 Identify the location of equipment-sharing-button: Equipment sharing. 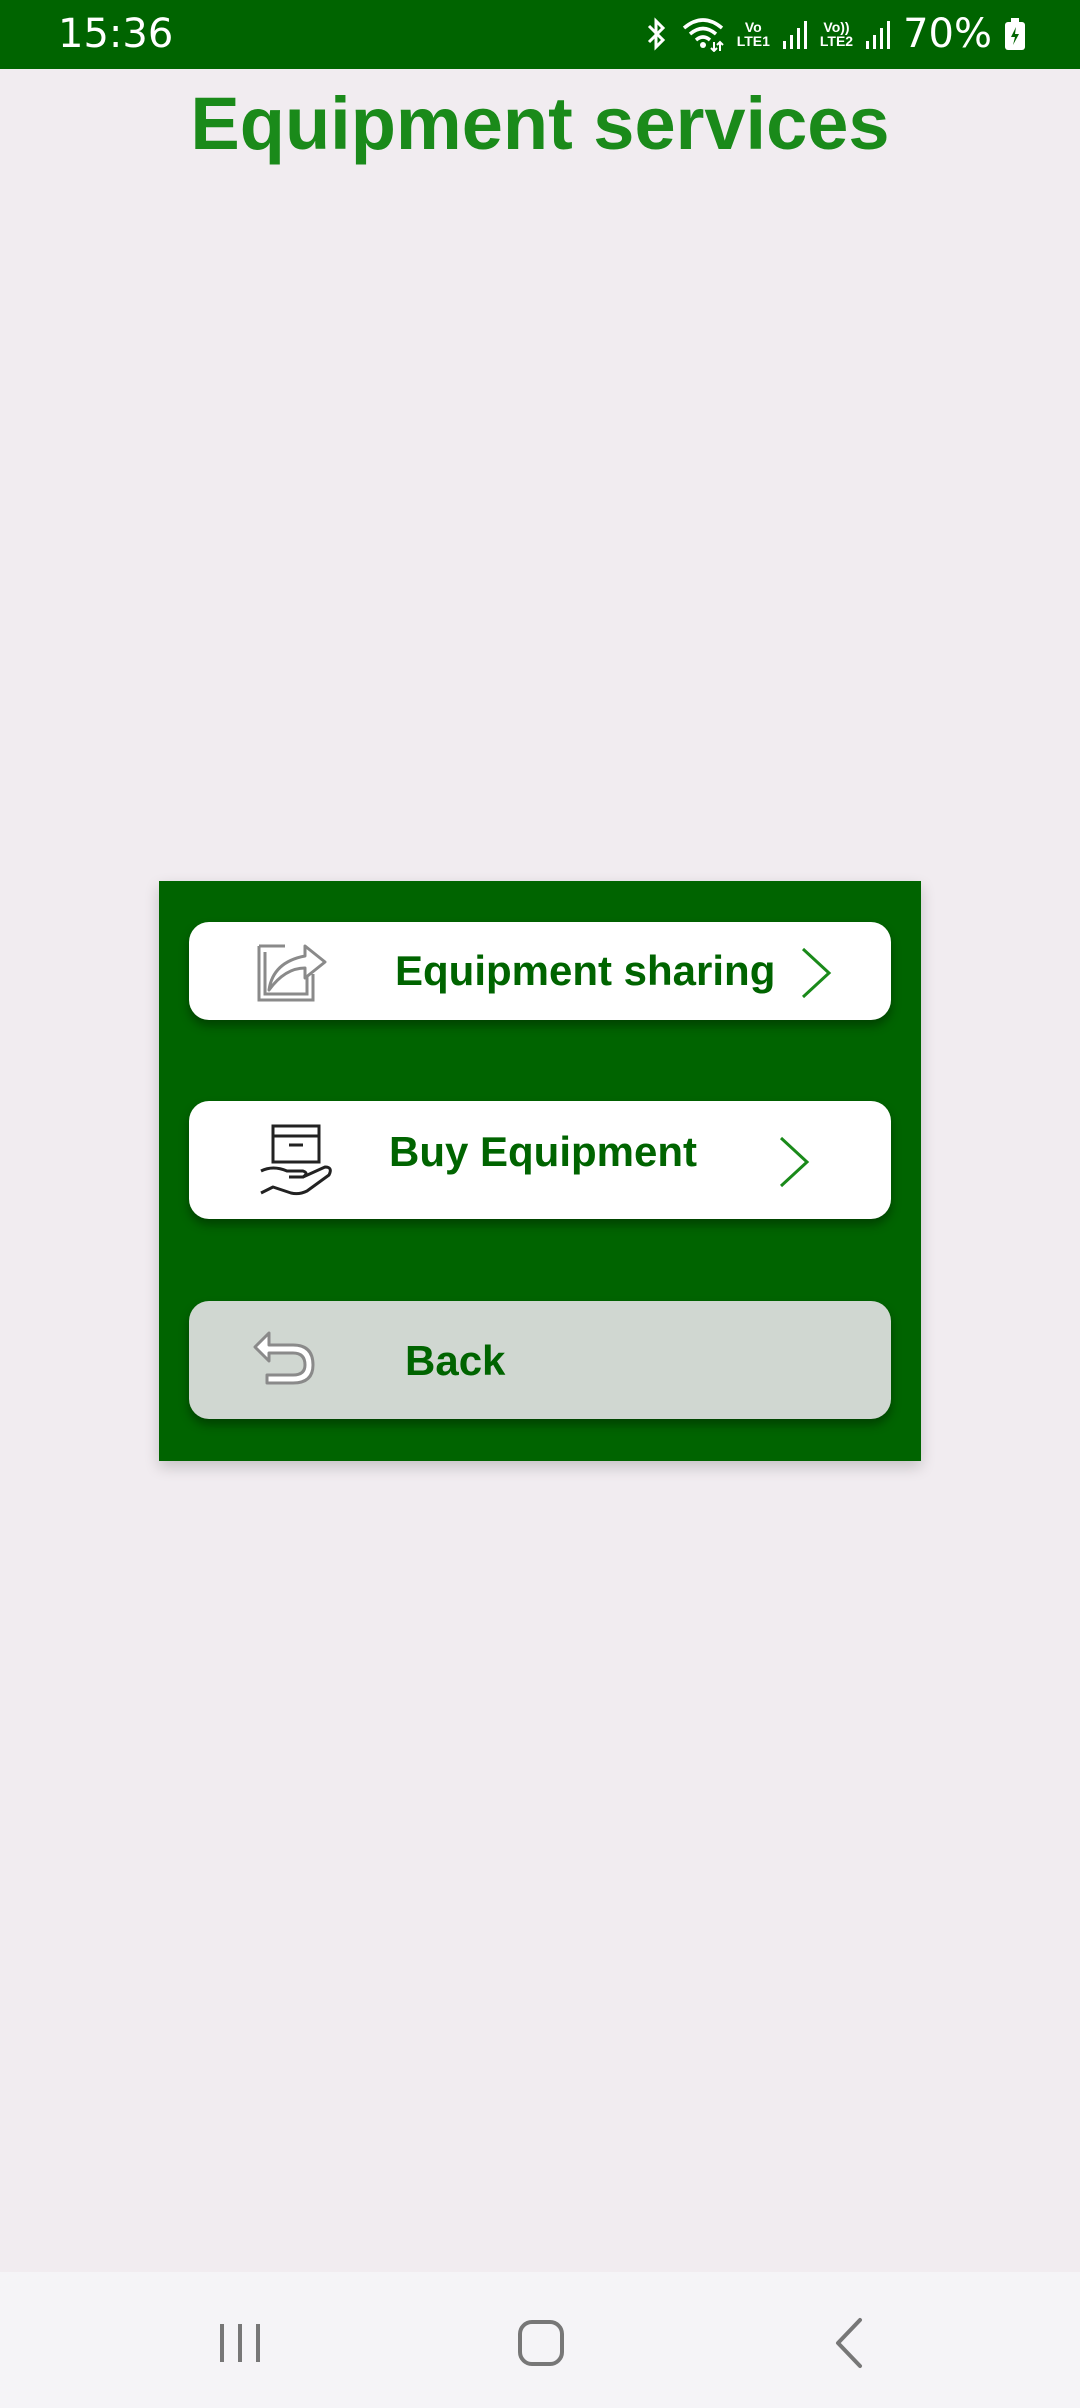
(540, 971).